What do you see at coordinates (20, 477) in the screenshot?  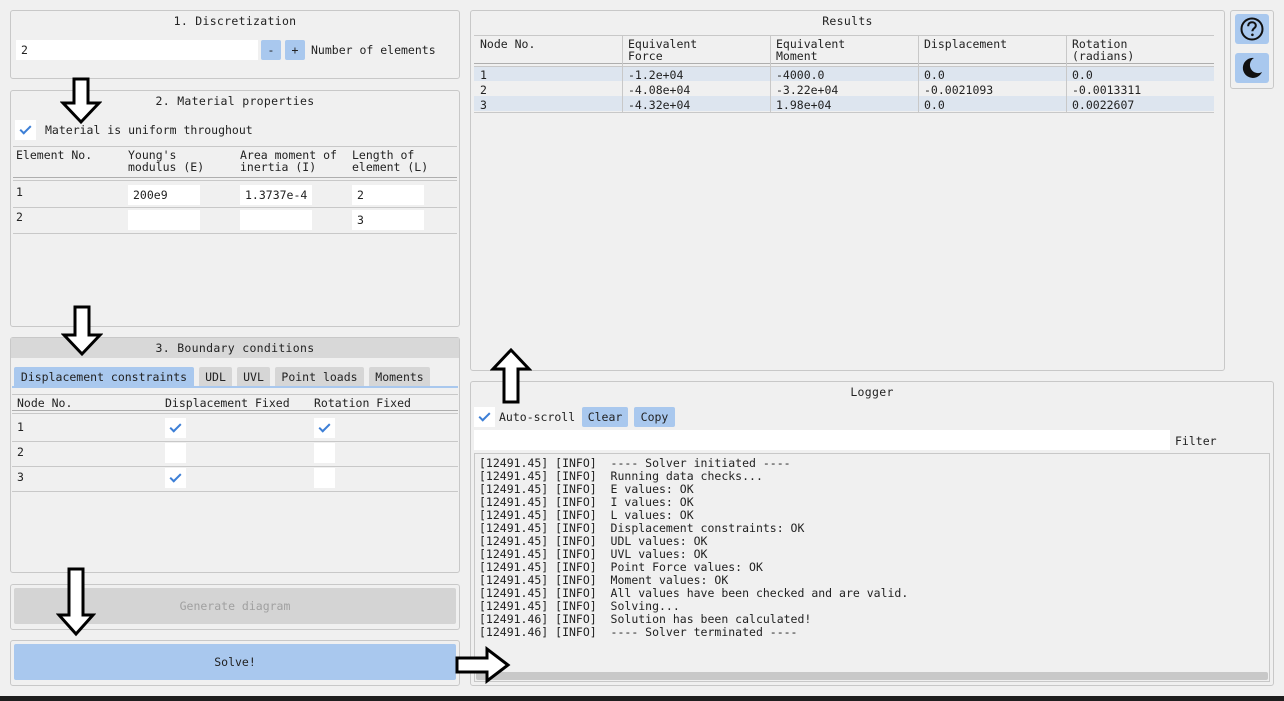 I see `boundary-row-3-node: 3` at bounding box center [20, 477].